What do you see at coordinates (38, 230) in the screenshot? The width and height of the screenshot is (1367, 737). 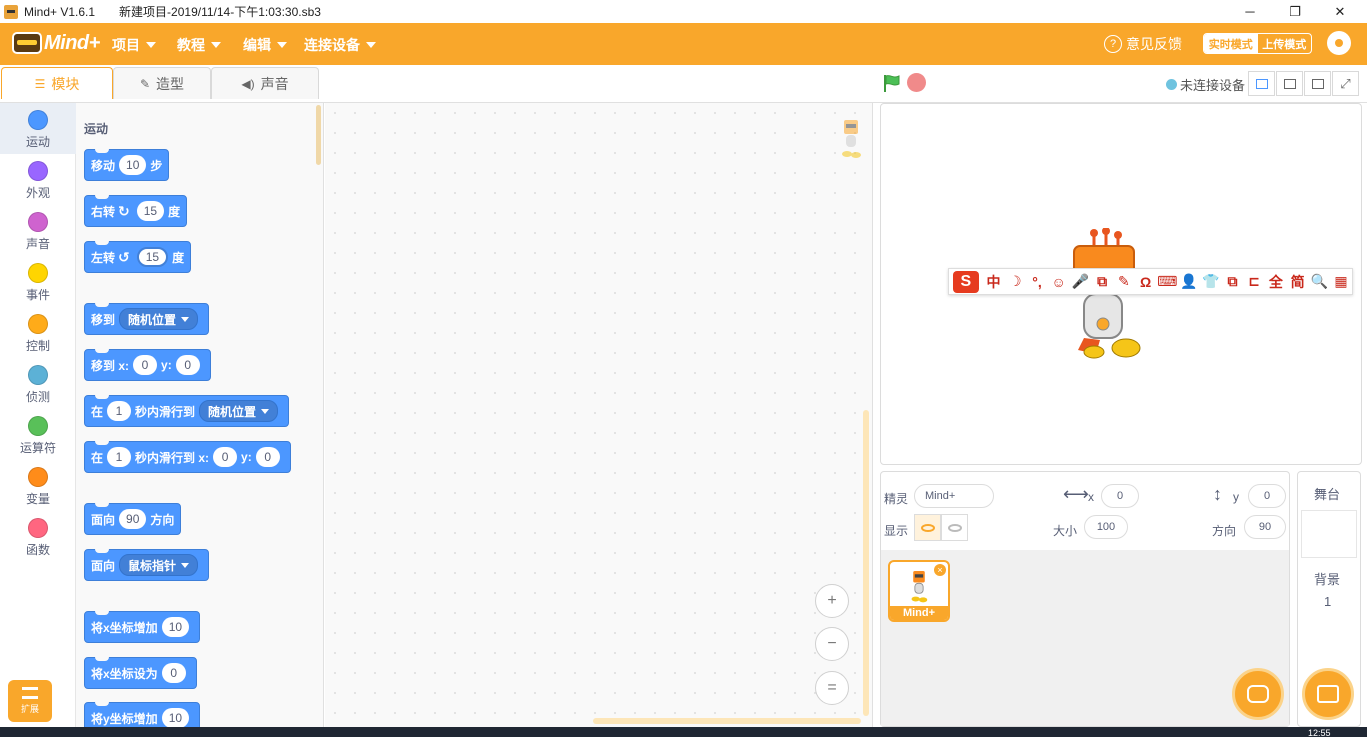 I see `category-sound: 声音` at bounding box center [38, 230].